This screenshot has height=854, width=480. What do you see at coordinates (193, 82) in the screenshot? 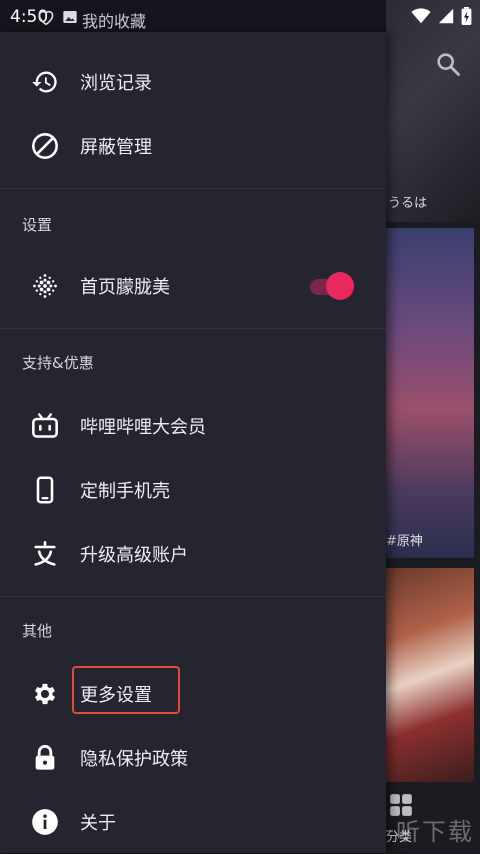
I see `history-item: 浏览记录` at bounding box center [193, 82].